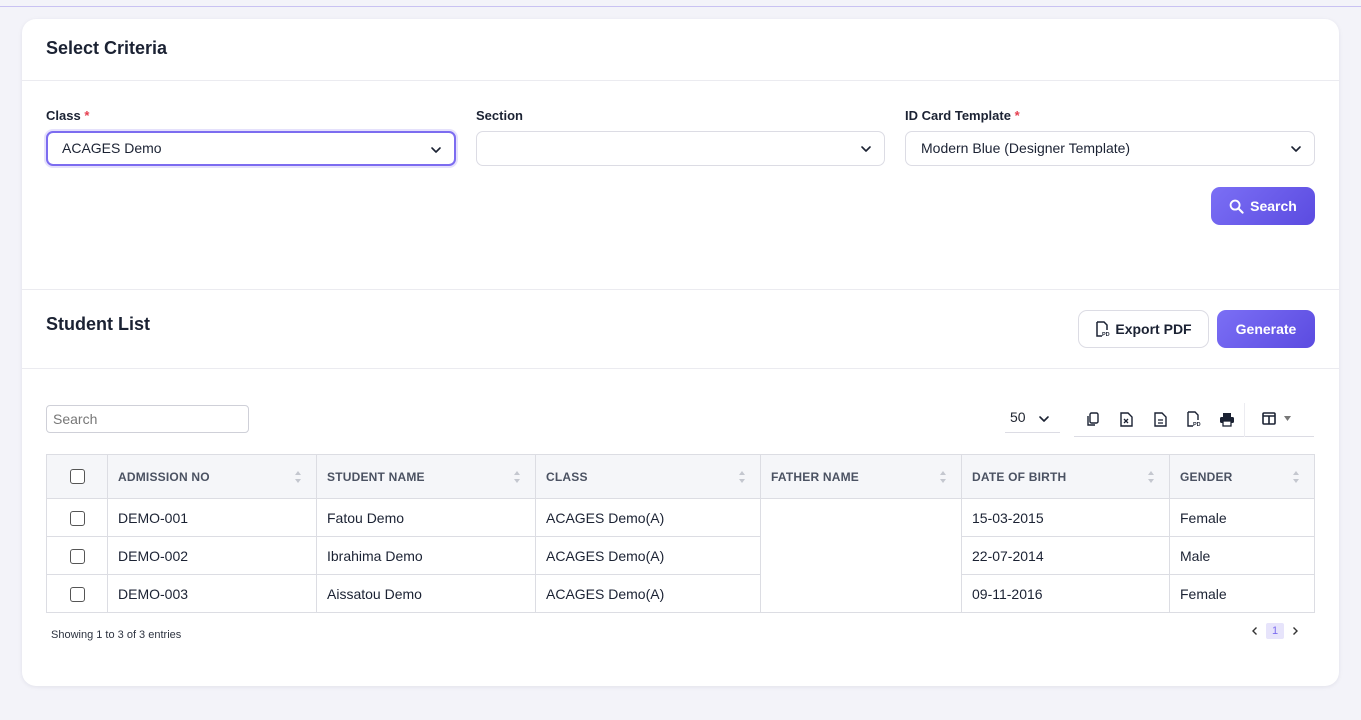  What do you see at coordinates (680, 148) in the screenshot?
I see `section-select` at bounding box center [680, 148].